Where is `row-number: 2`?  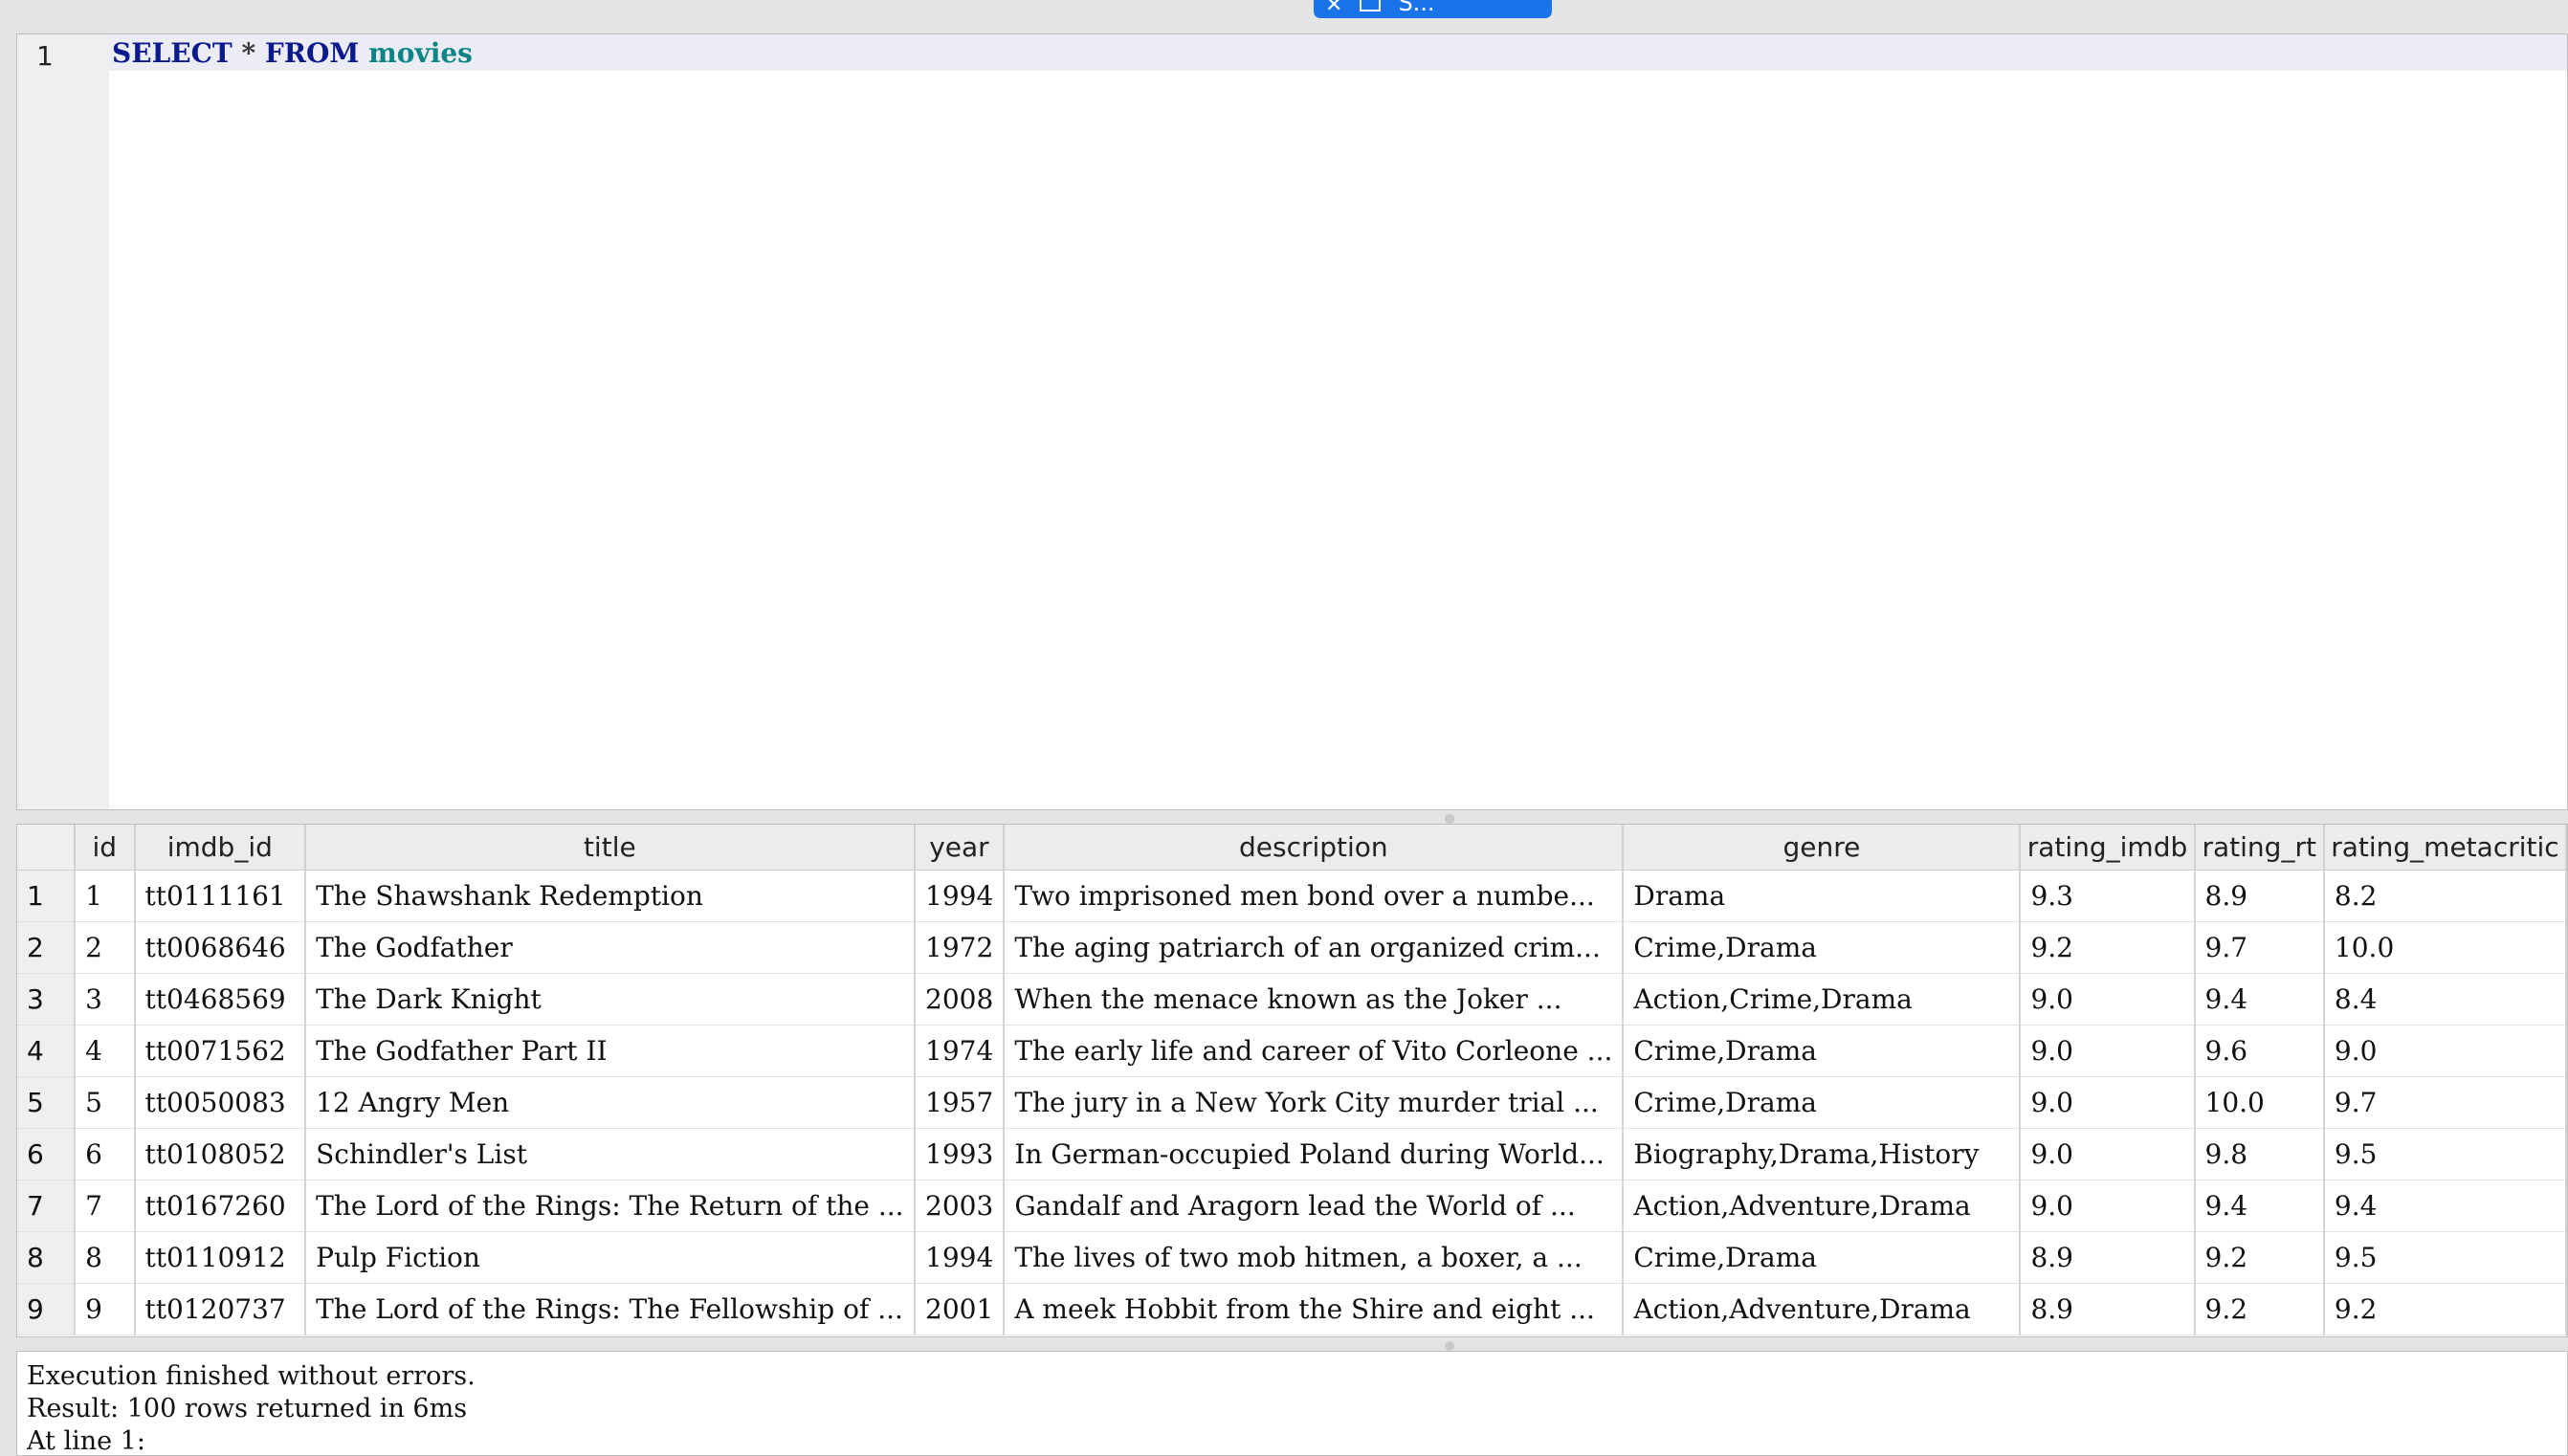
row-number: 2 is located at coordinates (47, 948).